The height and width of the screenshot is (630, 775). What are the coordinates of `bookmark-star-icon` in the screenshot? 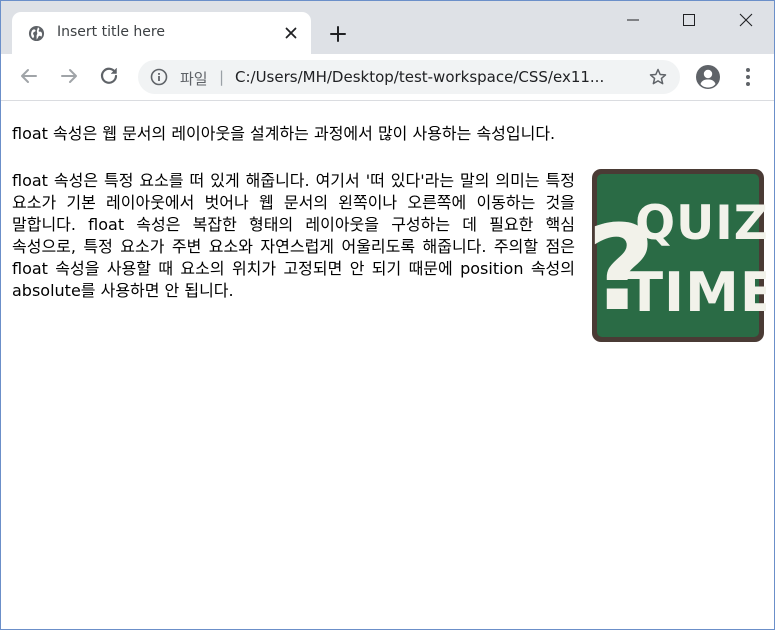 It's located at (658, 77).